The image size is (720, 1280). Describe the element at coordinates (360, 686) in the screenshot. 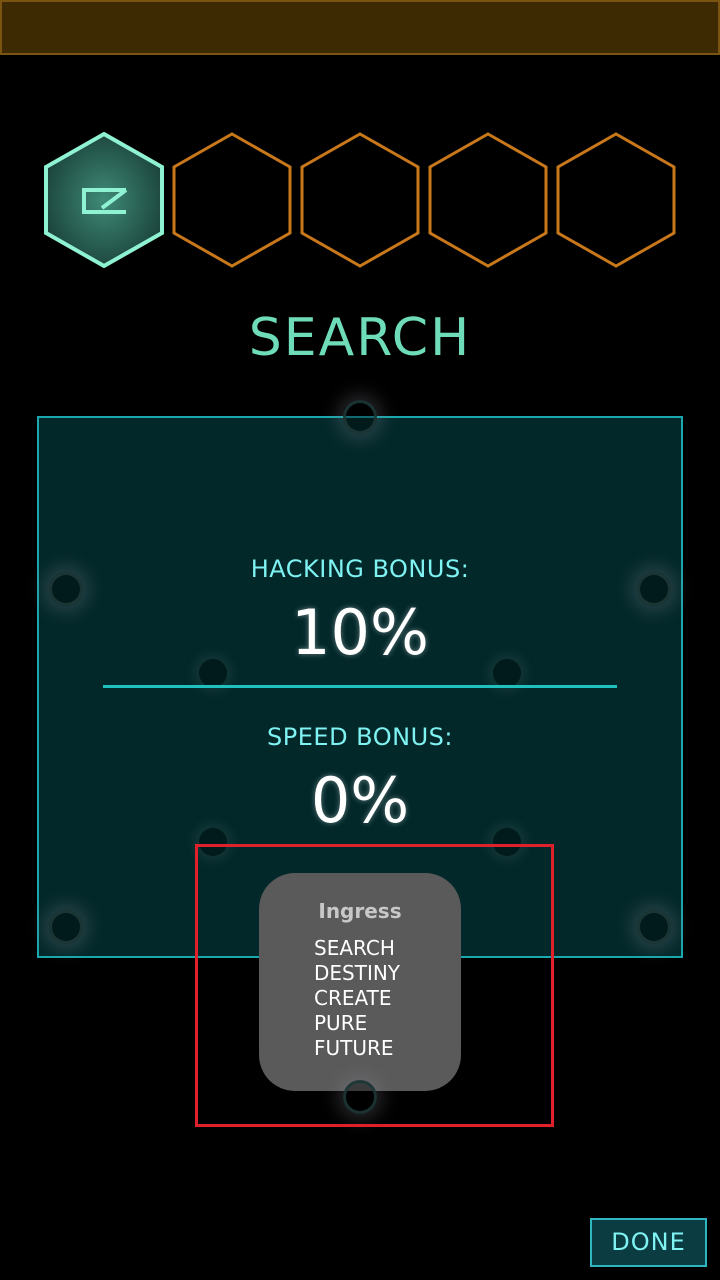

I see `panel-divider` at that location.